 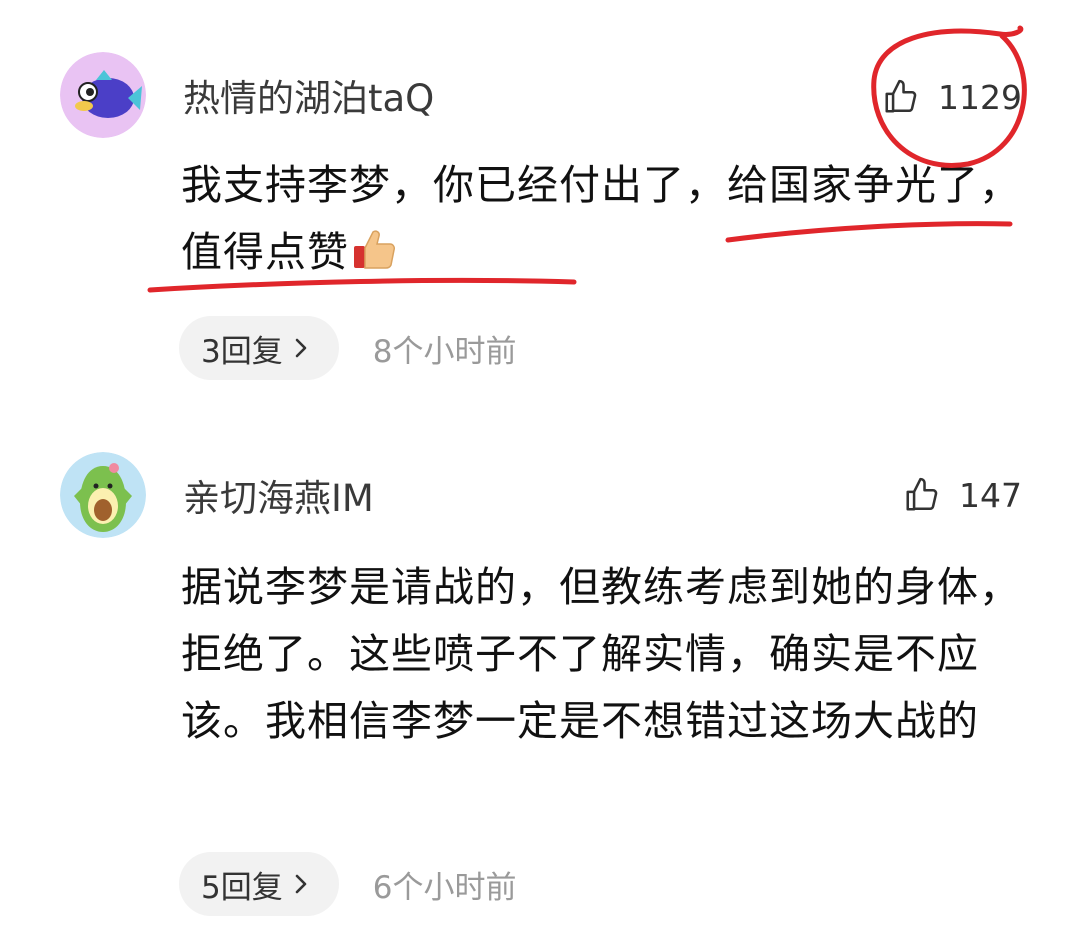 I want to click on replies-label: 3回复, so click(x=242, y=351).